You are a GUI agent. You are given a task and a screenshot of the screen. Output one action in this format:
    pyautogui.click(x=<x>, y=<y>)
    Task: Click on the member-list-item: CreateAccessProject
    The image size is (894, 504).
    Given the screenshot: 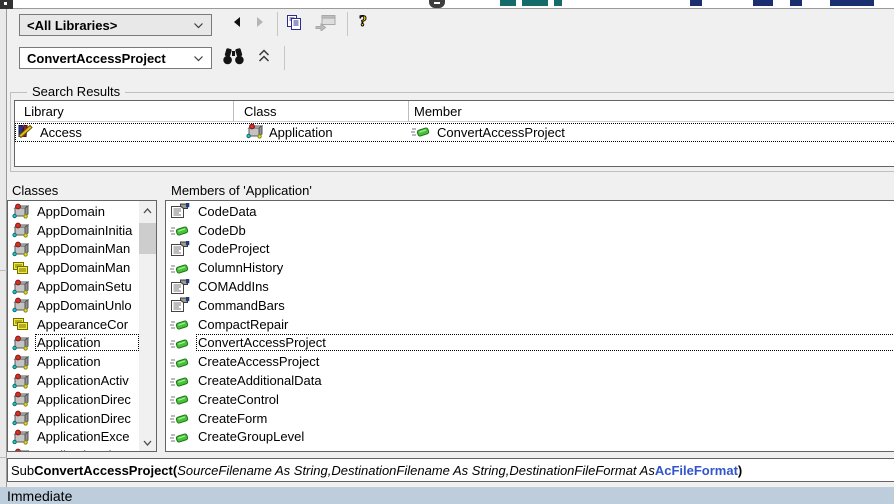 What is the action you would take?
    pyautogui.click(x=530, y=361)
    